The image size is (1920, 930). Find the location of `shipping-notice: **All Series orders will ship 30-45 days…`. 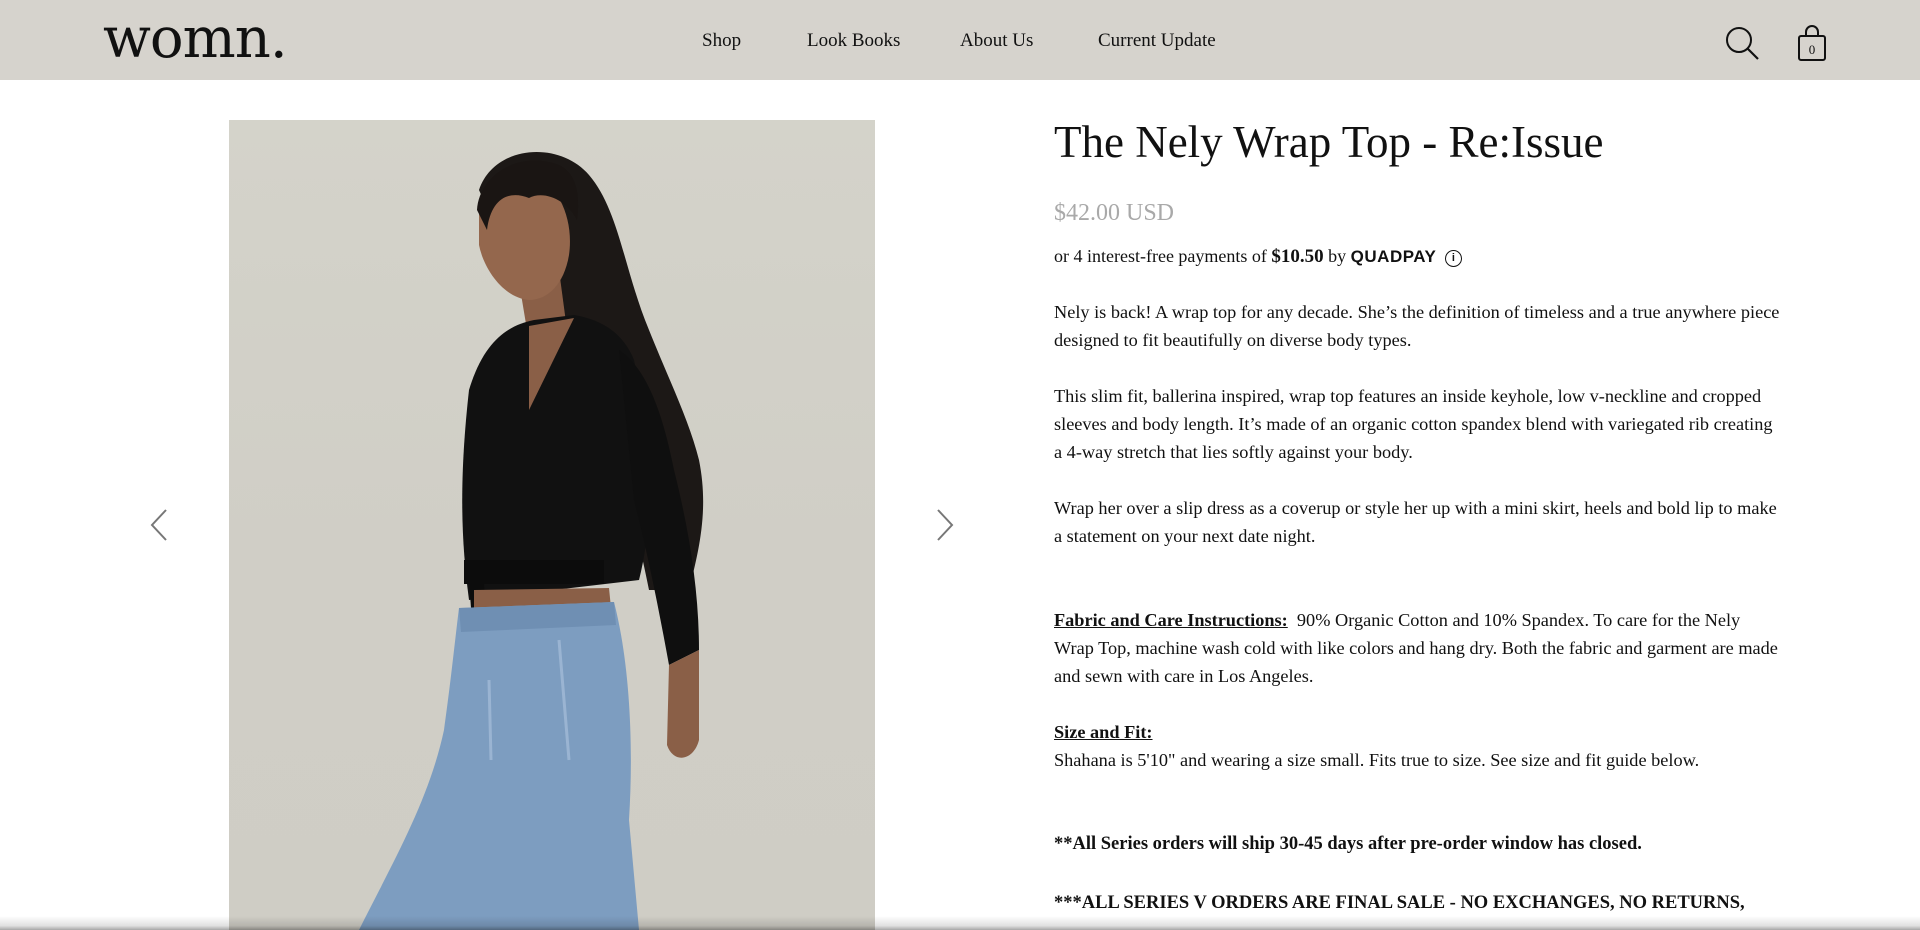

shipping-notice: **All Series orders will ship 30-45 days… is located at coordinates (1348, 844).